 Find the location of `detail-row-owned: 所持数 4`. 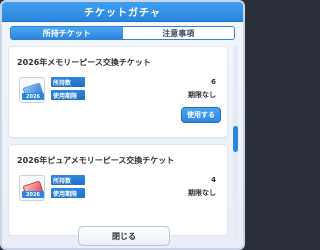

detail-row-owned: 所持数 4 is located at coordinates (133, 180).